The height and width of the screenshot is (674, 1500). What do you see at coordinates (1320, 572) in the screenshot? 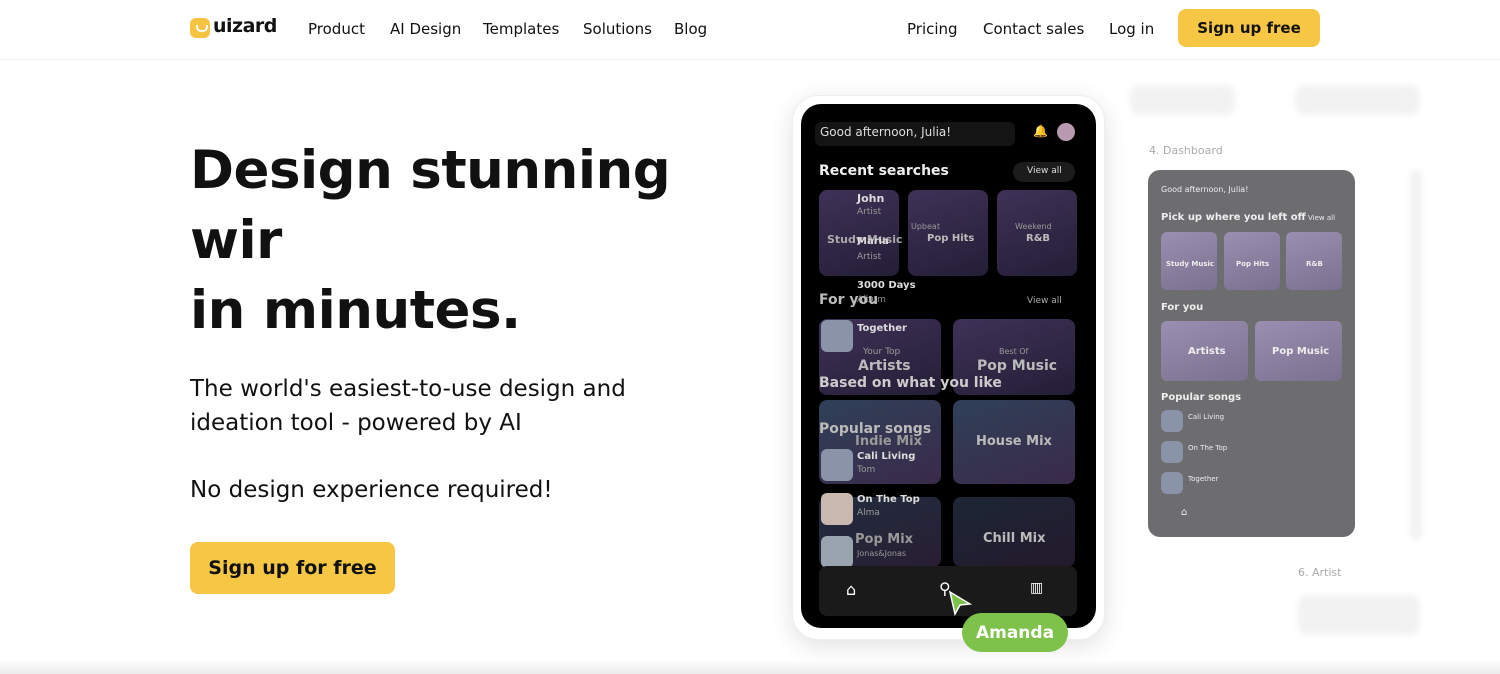
I see `flow-label-artist: 6. Artist` at bounding box center [1320, 572].